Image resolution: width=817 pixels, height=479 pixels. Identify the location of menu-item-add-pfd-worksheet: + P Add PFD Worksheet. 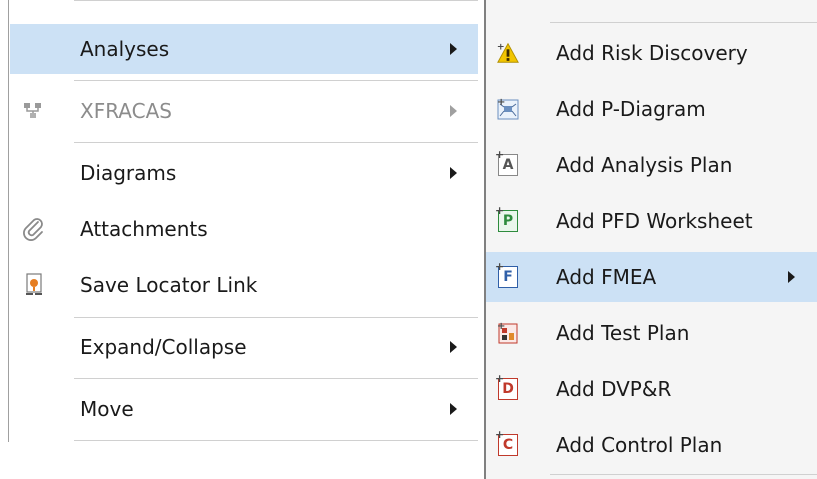
(651, 221).